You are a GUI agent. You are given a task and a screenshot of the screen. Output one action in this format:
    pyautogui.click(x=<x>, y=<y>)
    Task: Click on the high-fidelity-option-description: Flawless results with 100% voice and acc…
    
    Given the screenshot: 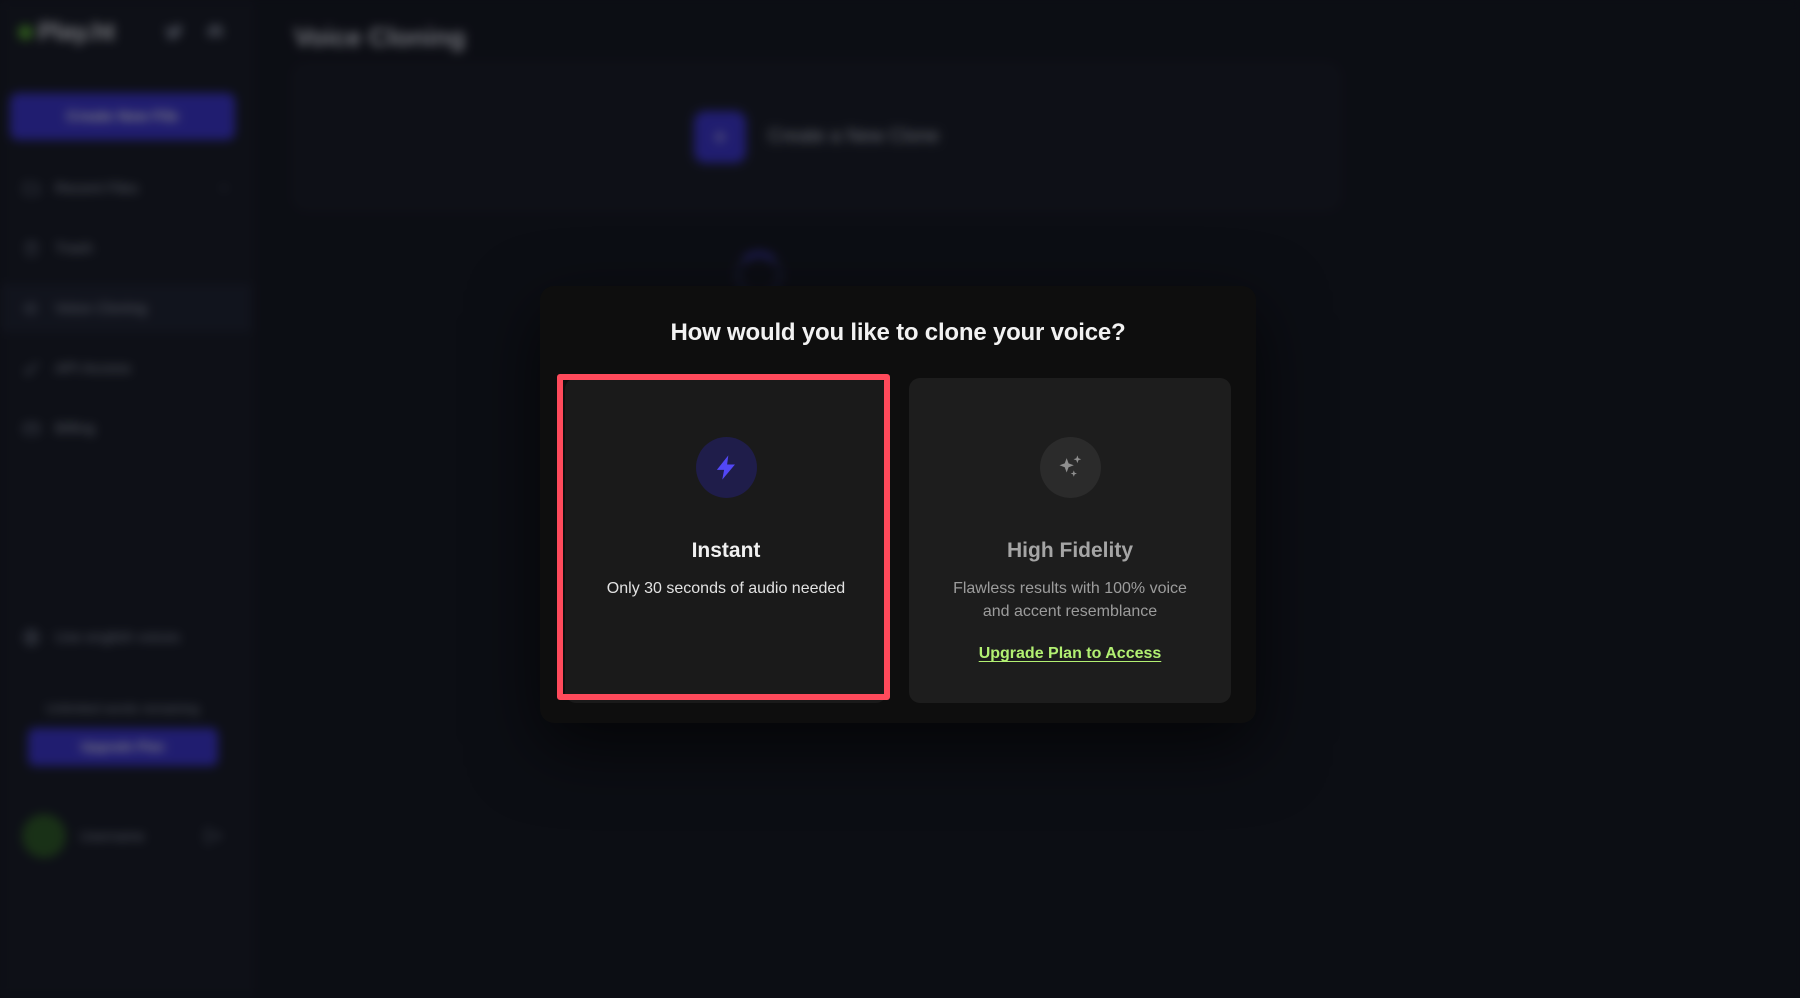 What is the action you would take?
    pyautogui.click(x=1070, y=600)
    